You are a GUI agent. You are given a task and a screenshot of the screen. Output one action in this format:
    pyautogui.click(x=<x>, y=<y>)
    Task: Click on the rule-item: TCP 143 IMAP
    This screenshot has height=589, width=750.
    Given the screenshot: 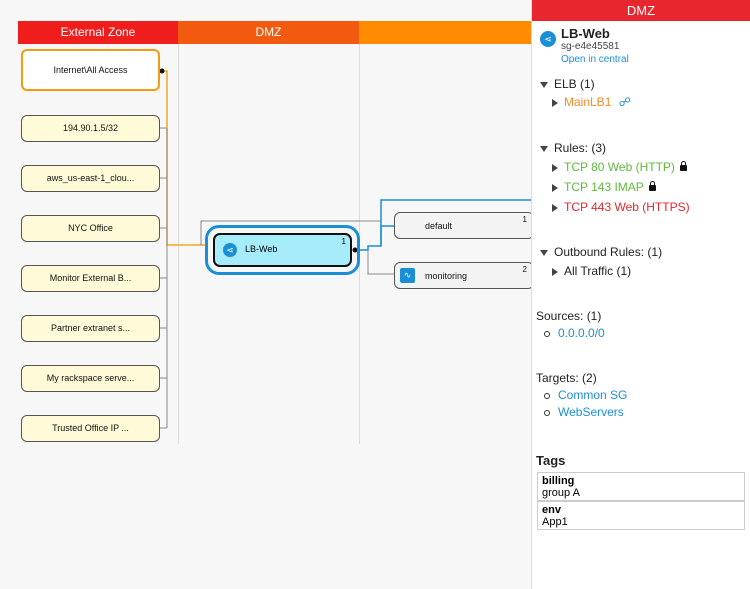 What is the action you would take?
    pyautogui.click(x=604, y=187)
    